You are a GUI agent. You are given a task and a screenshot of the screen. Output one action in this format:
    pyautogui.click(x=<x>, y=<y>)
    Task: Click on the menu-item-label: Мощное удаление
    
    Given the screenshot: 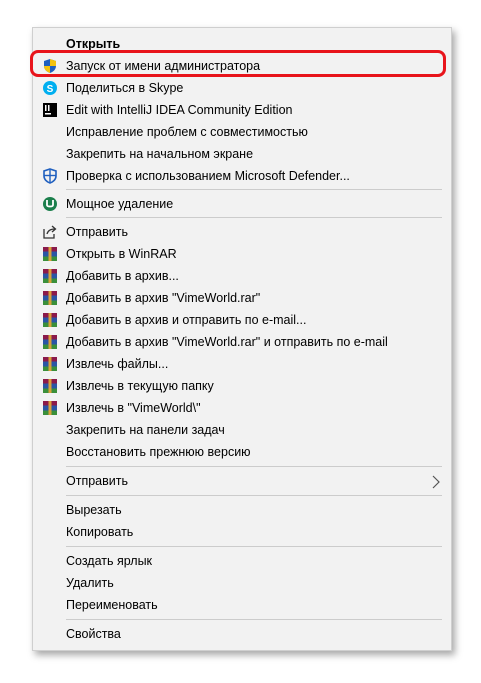 What is the action you would take?
    pyautogui.click(x=120, y=204)
    